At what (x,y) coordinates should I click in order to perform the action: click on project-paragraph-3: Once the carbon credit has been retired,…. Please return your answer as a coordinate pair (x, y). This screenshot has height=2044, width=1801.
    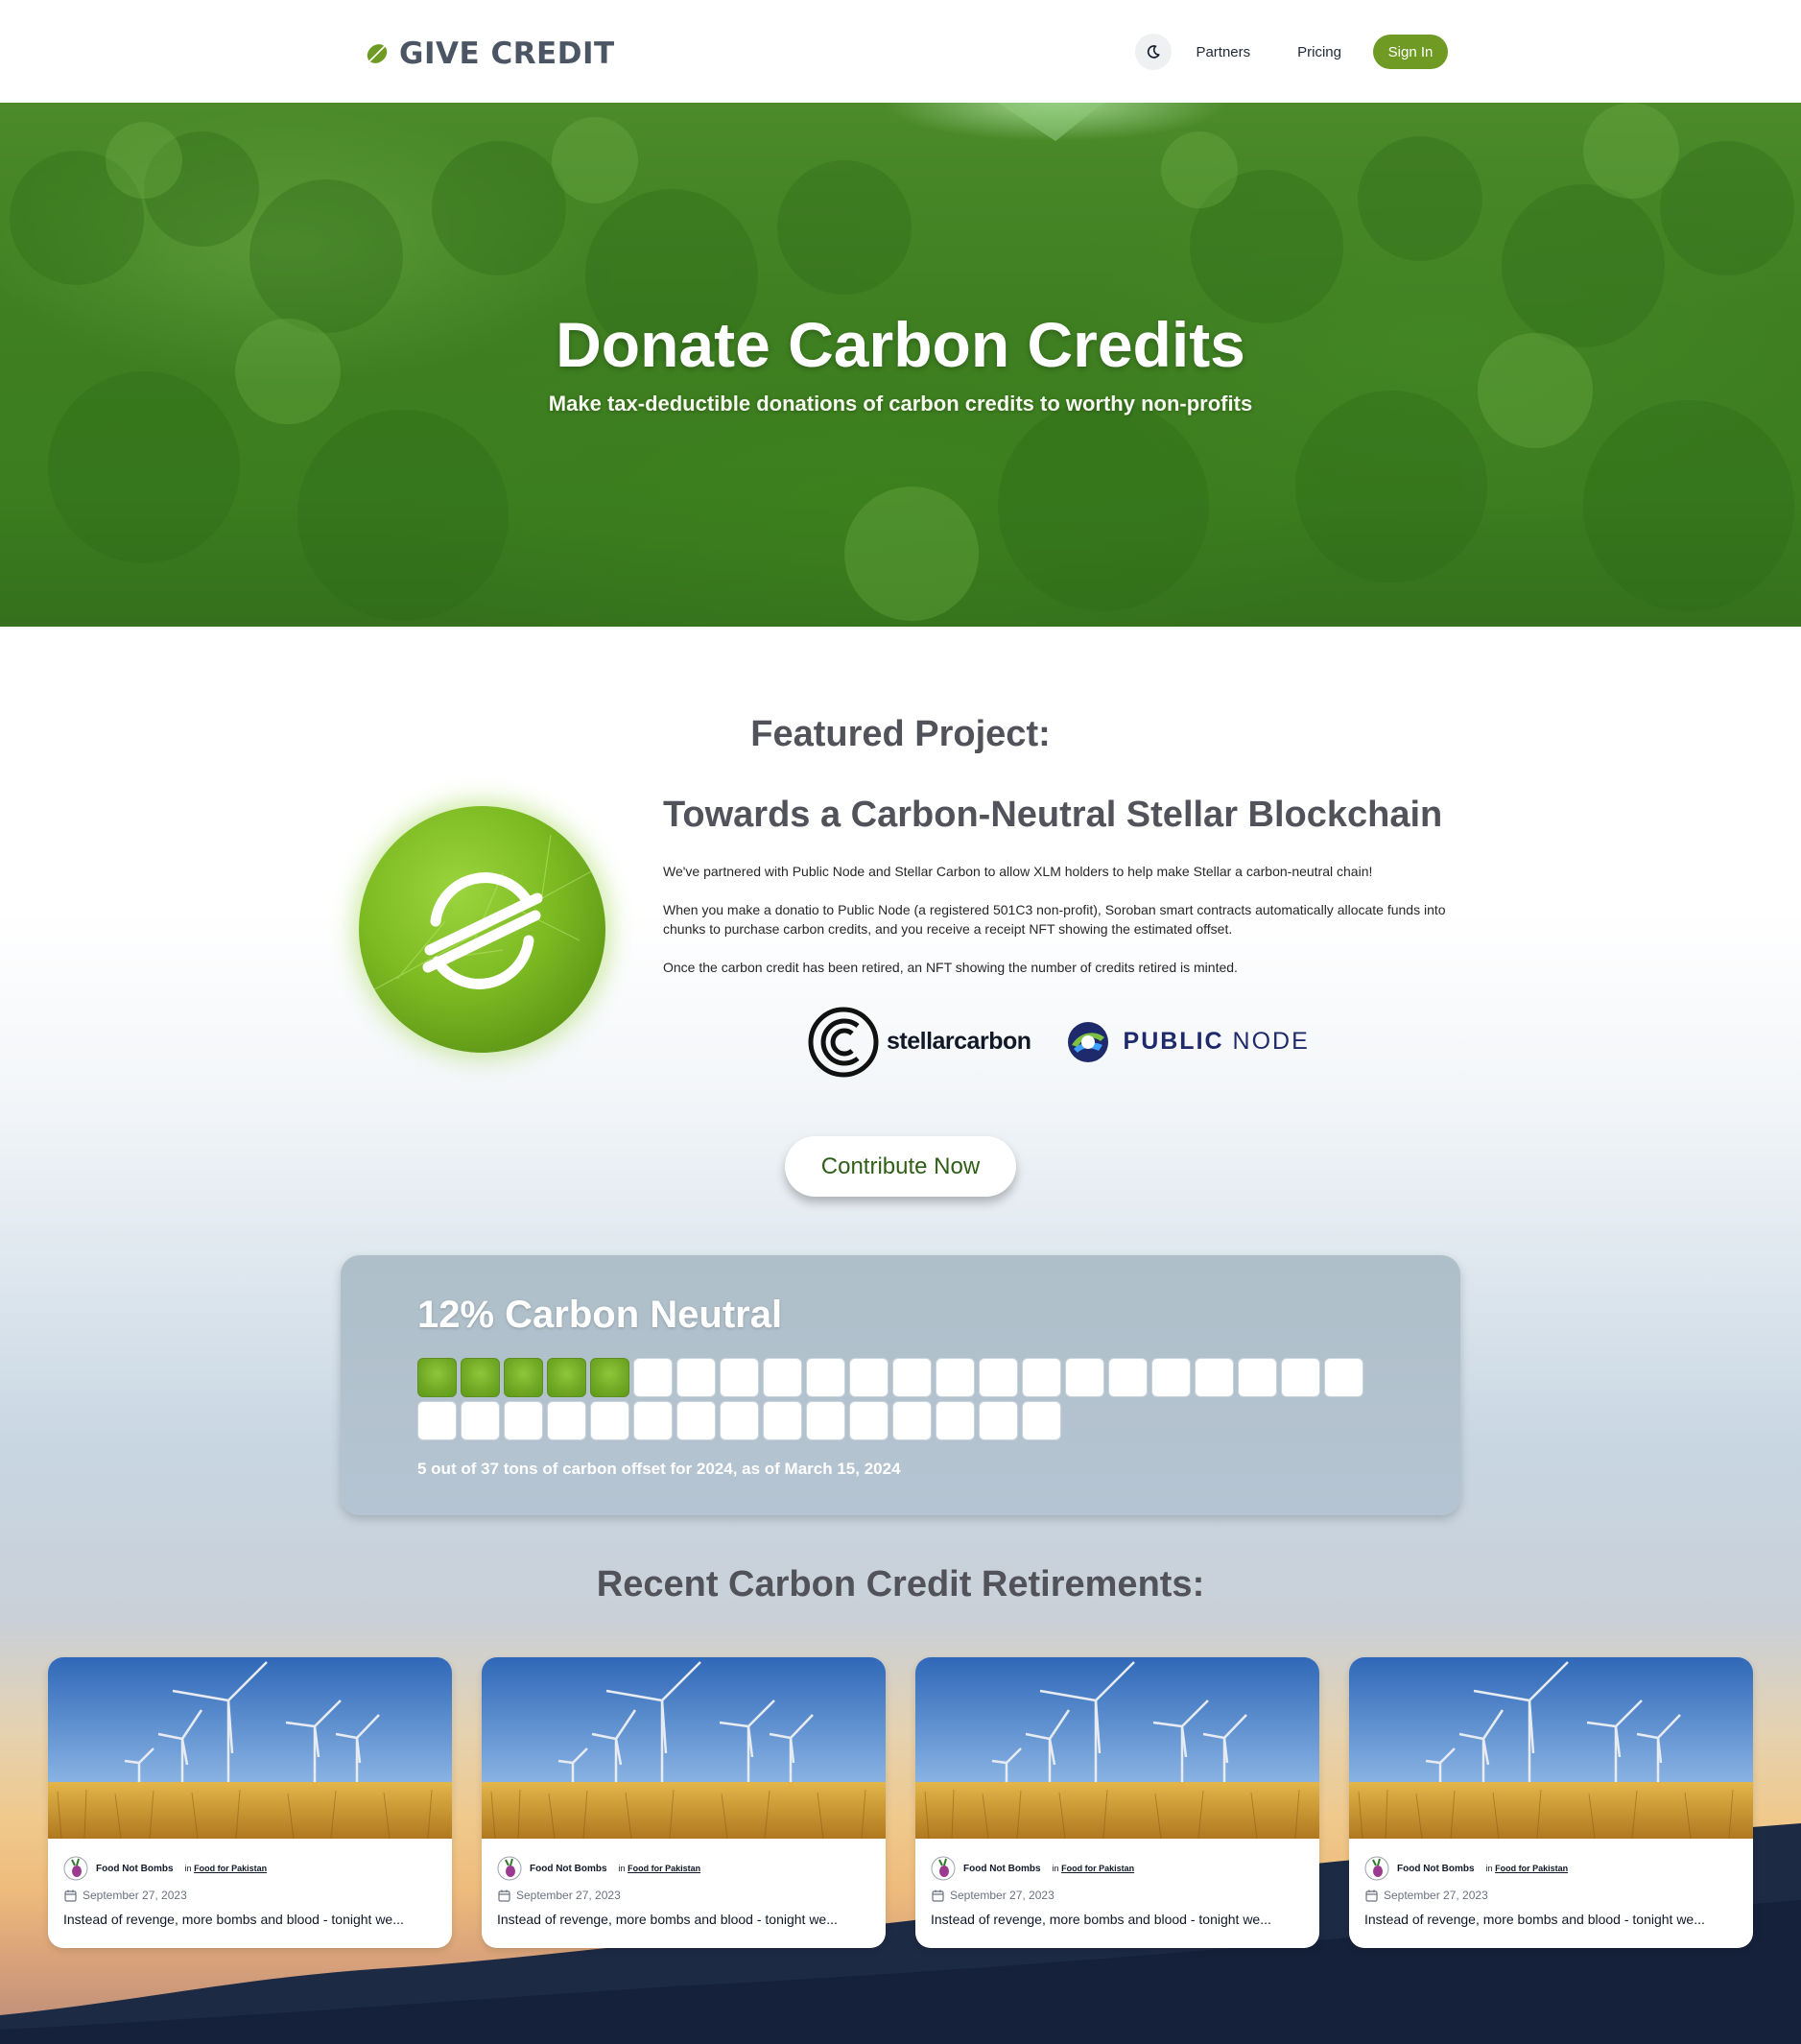
    Looking at the image, I should click on (950, 967).